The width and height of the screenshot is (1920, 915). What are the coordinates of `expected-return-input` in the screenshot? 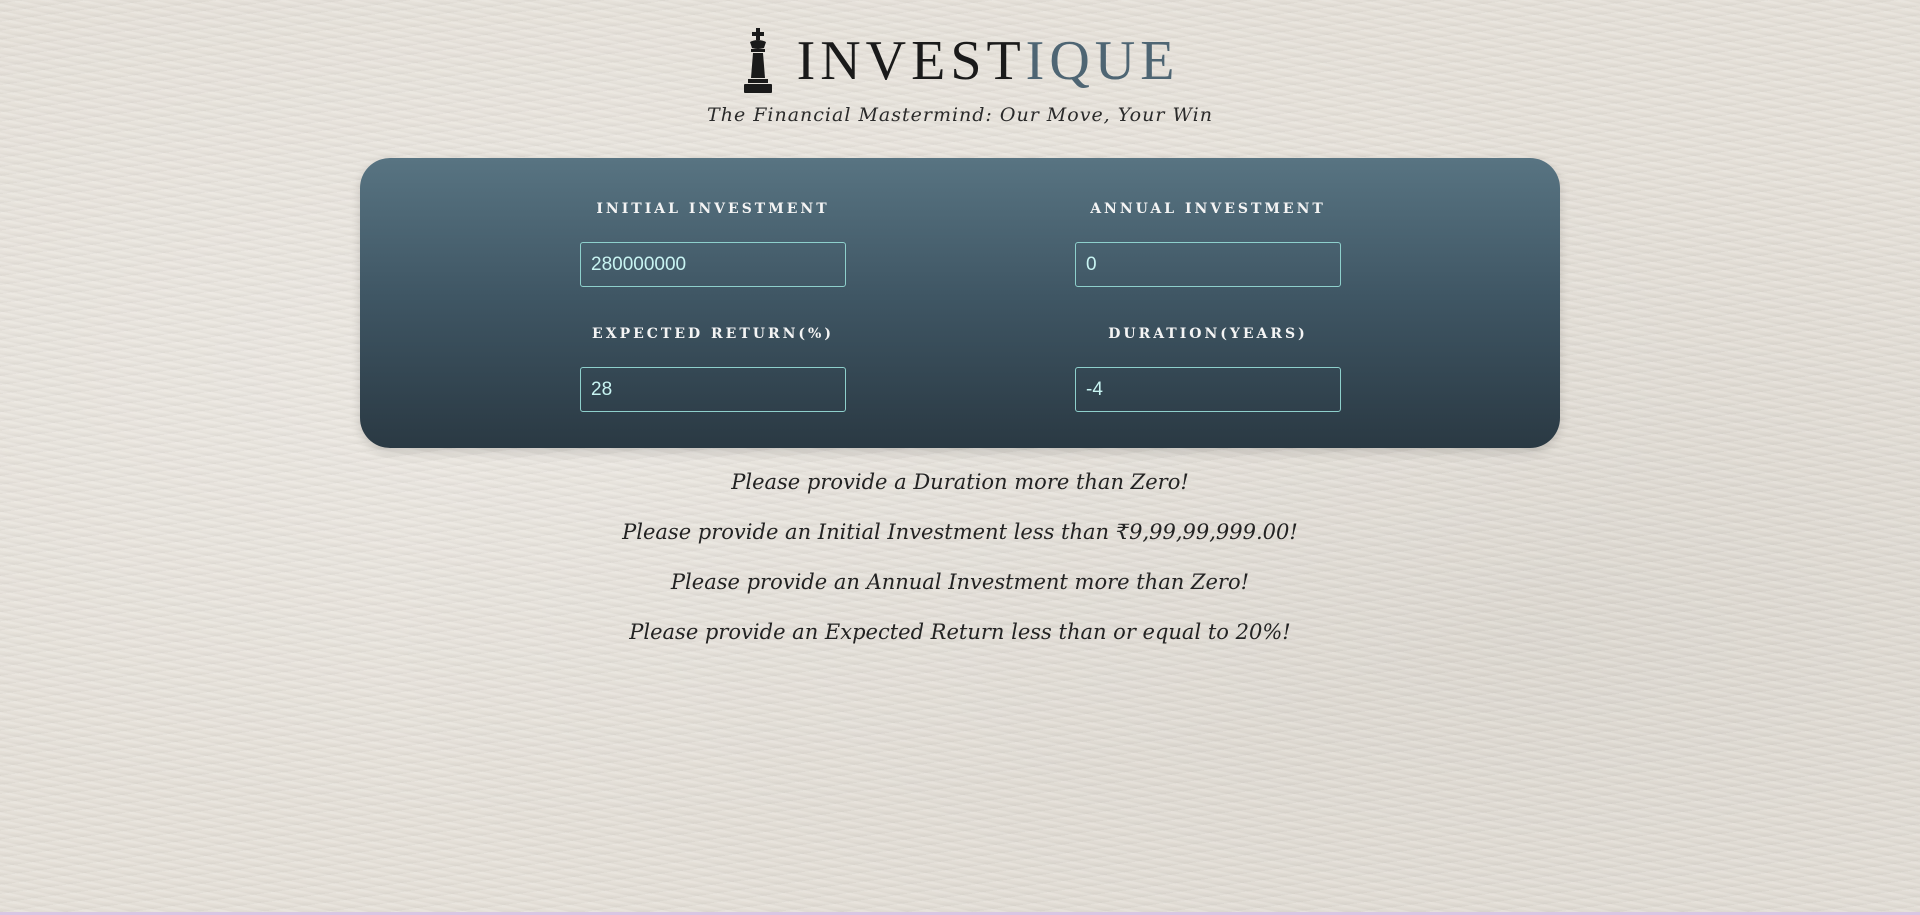 It's located at (713, 389).